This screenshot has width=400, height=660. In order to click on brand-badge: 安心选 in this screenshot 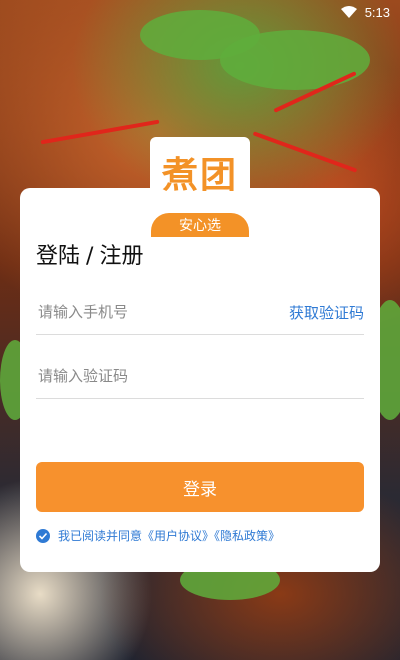, I will do `click(200, 225)`.